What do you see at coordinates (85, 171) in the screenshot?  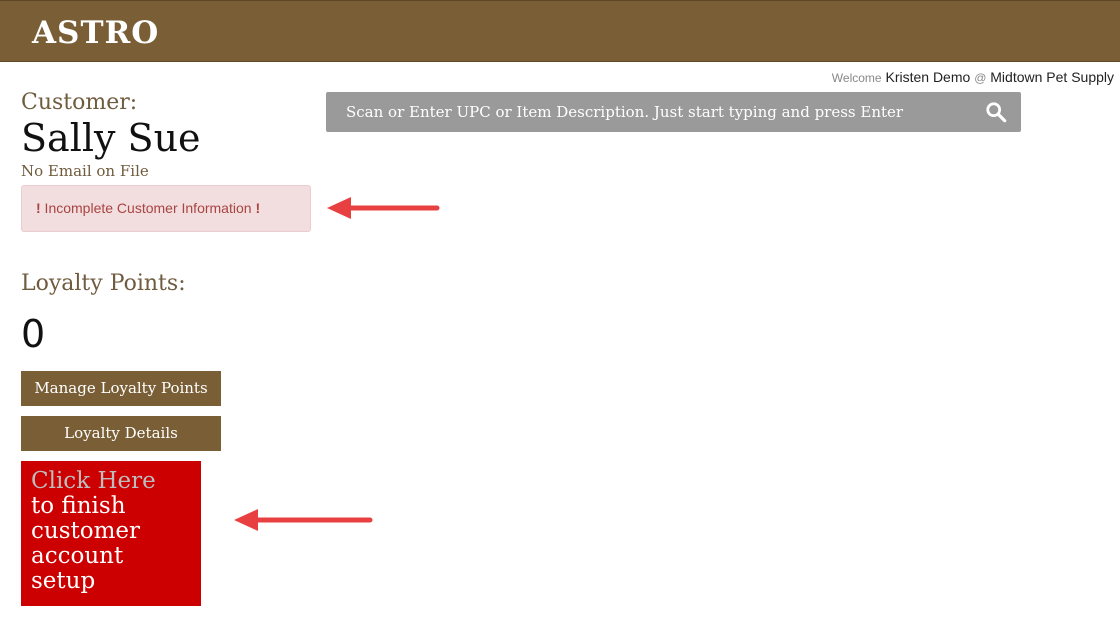 I see `customer-email-status: No Email on File` at bounding box center [85, 171].